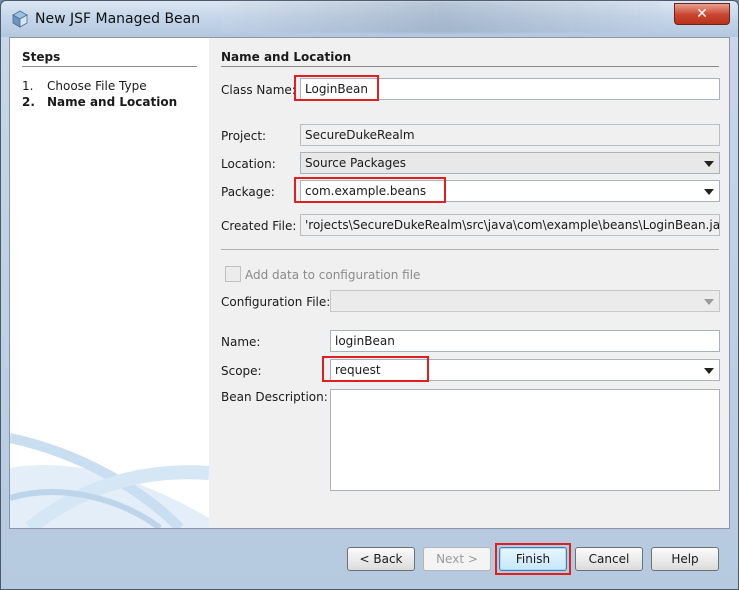 This screenshot has width=739, height=590. Describe the element at coordinates (241, 342) in the screenshot. I see `name-label: Name:` at that location.